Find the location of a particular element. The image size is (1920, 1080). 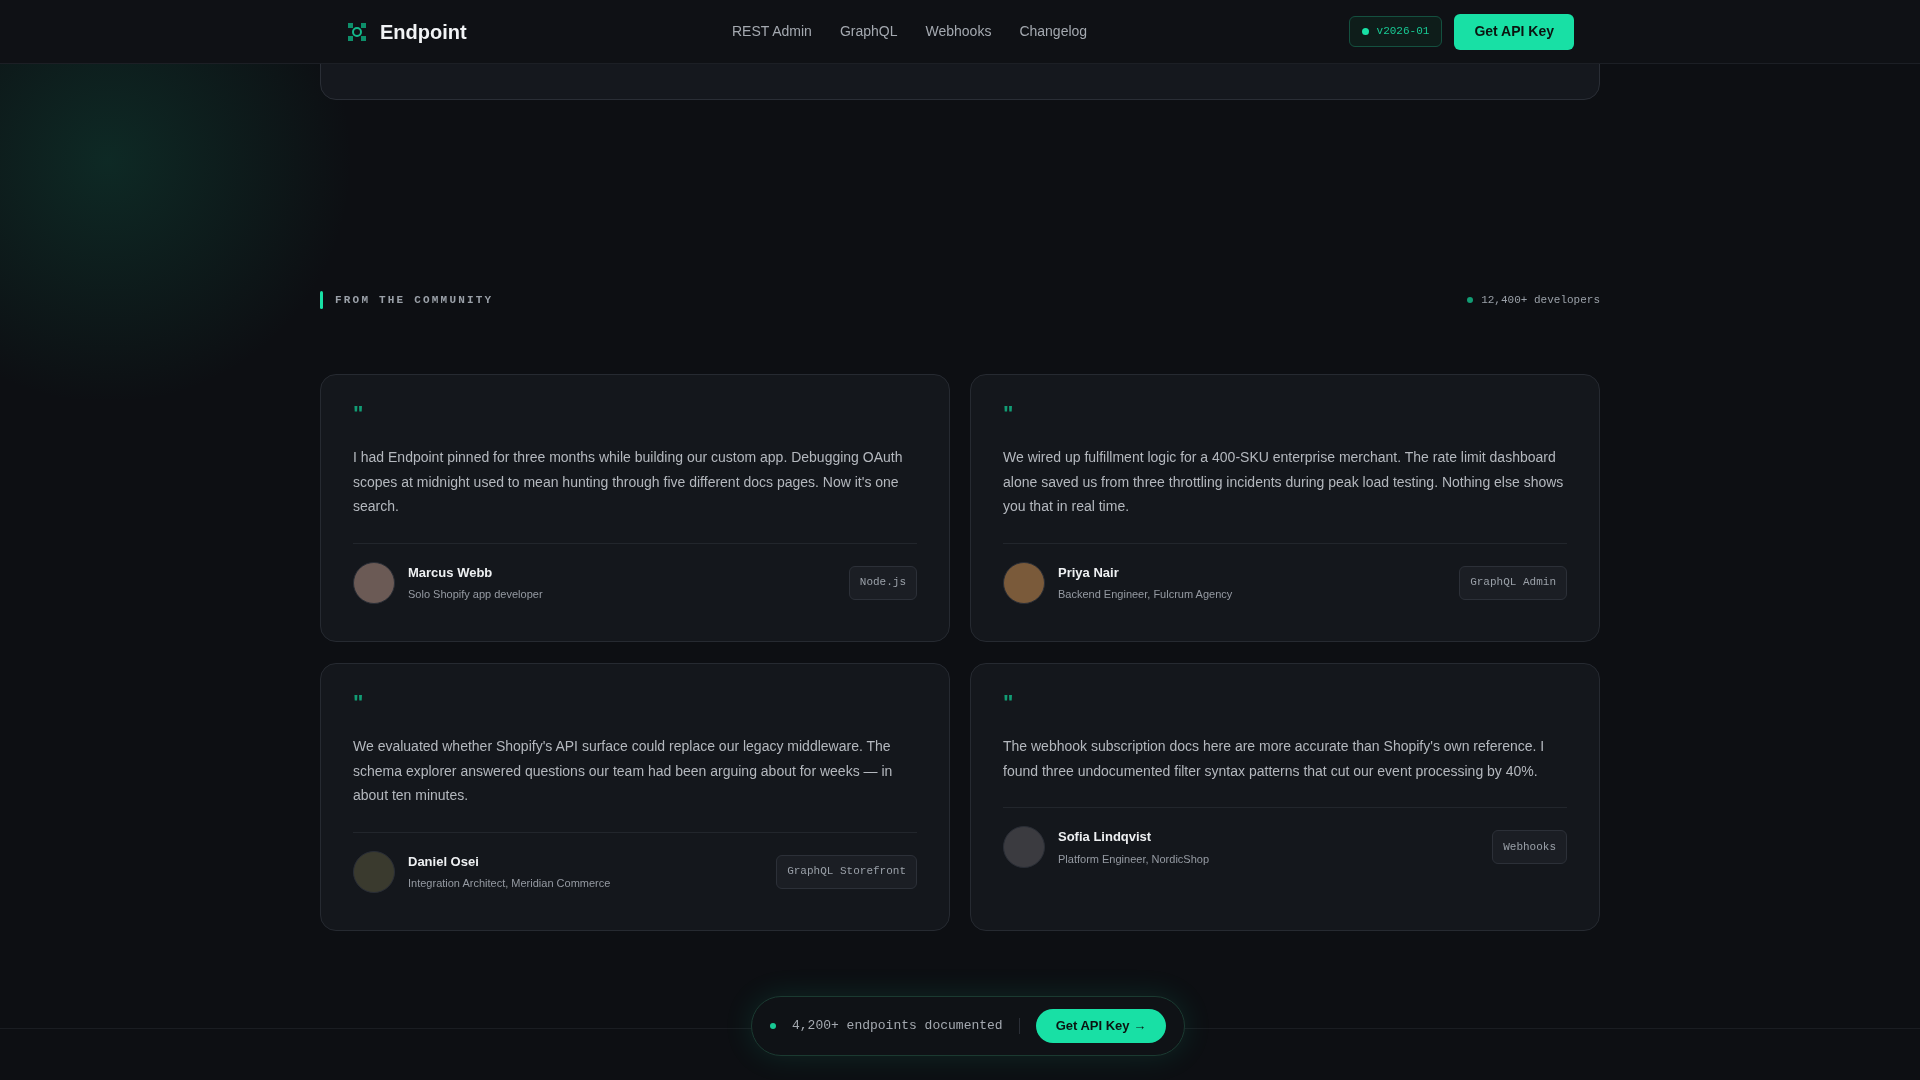

brand-name: Endpoint is located at coordinates (423, 32).